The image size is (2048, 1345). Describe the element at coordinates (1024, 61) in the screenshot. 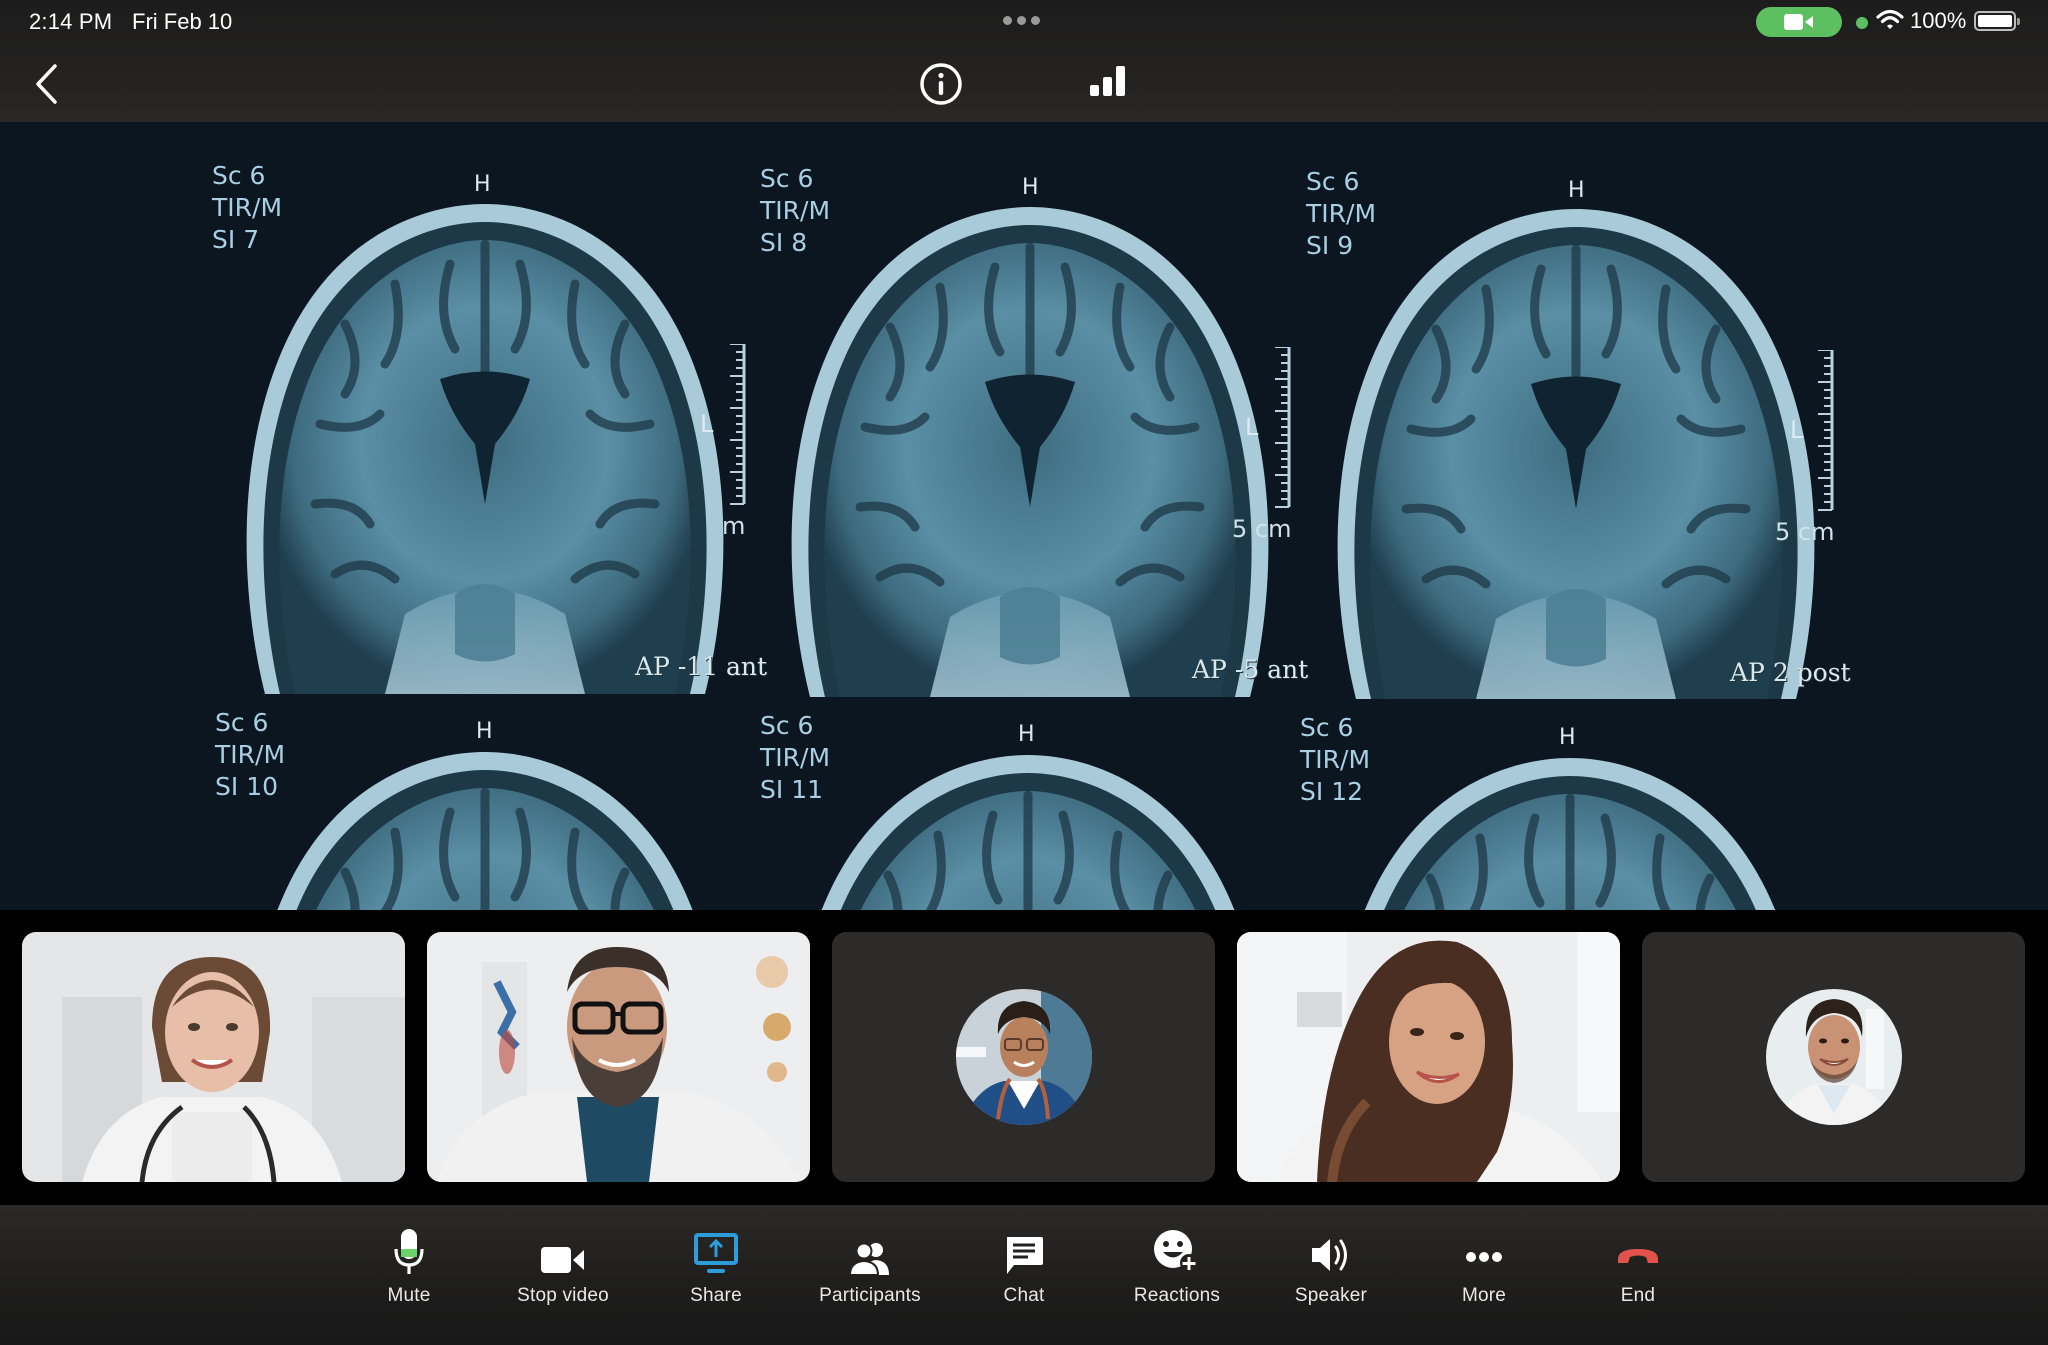

I see `top-bar: 2:14 PM Fri Feb 10 100%` at that location.